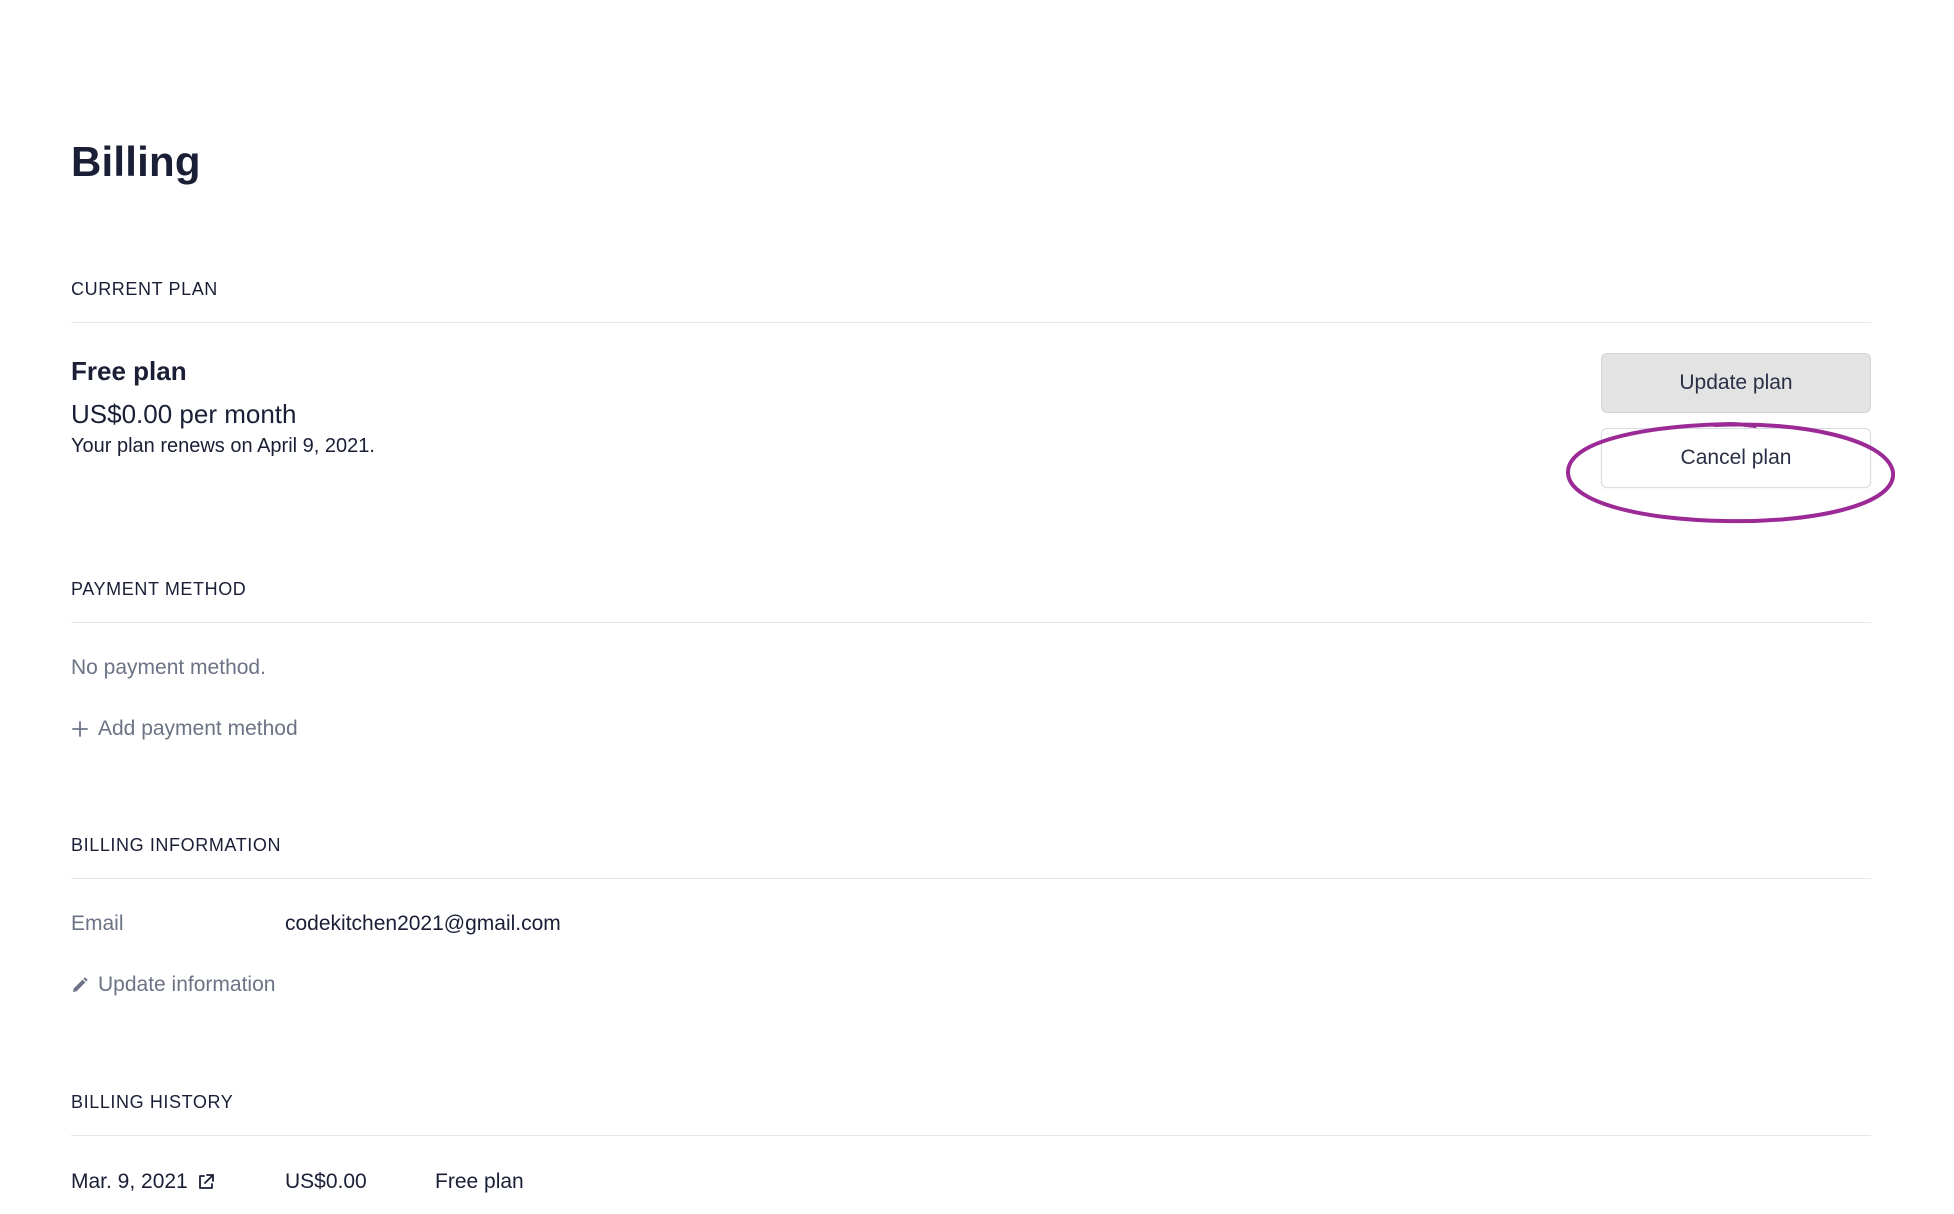  I want to click on add-payment-method-link: Add payment method, so click(184, 729).